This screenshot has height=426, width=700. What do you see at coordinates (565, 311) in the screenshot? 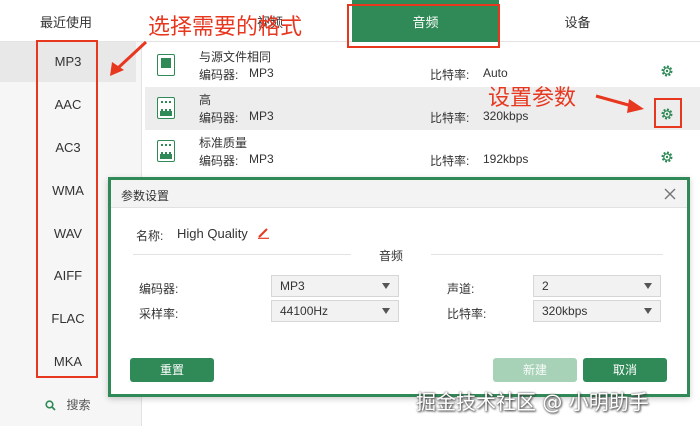
I see `bitrate-select-value: 320kbps` at bounding box center [565, 311].